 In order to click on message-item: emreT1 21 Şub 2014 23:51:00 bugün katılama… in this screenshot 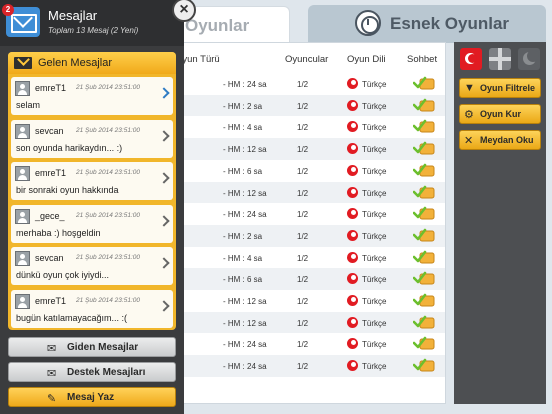, I will do `click(92, 308)`.